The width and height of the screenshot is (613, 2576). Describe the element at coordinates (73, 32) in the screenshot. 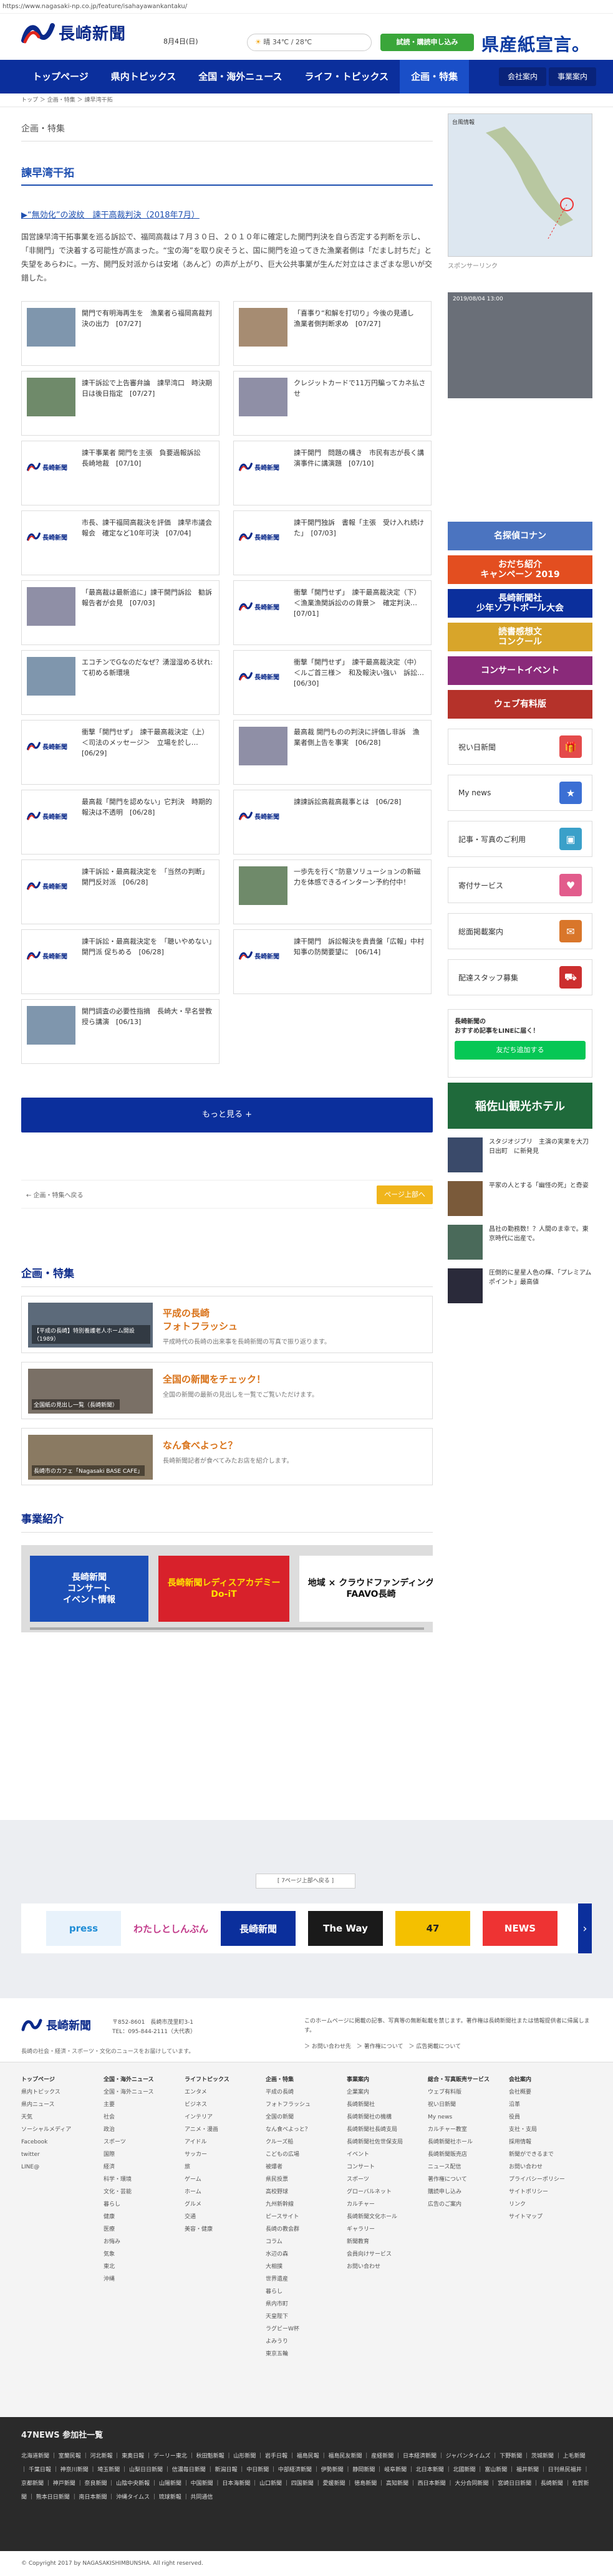

I see `site-logo: 長崎新聞` at that location.